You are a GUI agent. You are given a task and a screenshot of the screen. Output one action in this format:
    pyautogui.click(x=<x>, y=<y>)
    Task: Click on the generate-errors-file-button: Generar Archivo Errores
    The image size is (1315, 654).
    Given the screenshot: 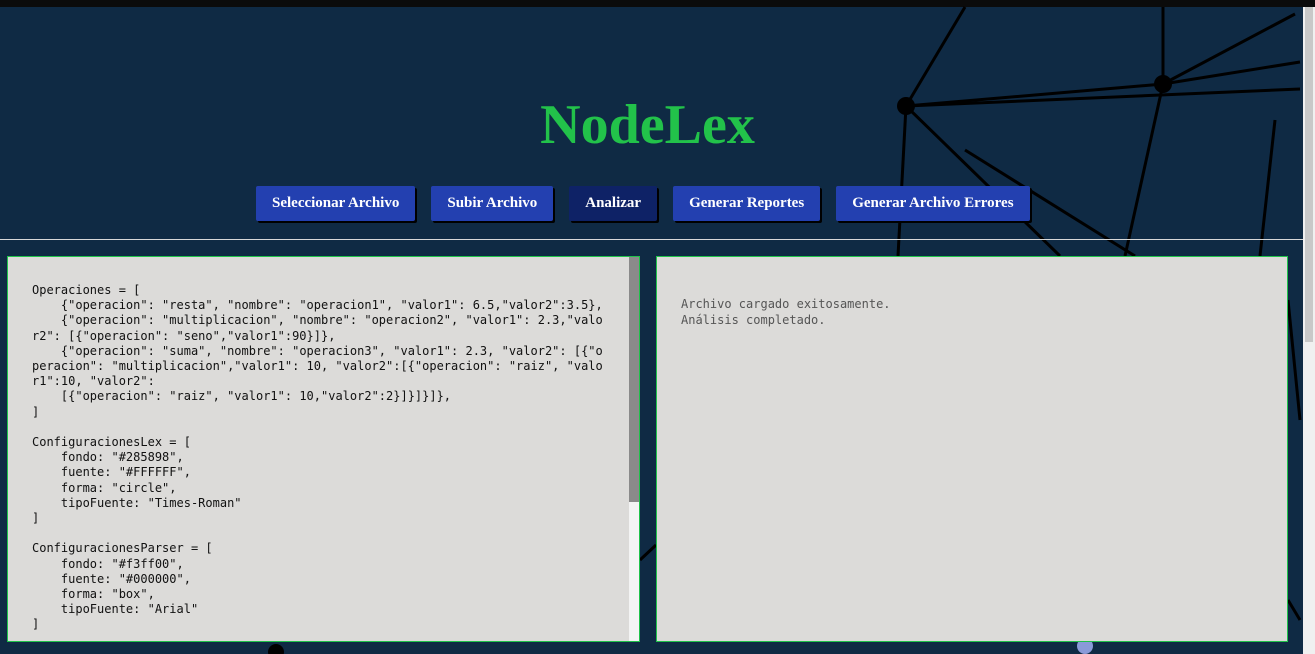 What is the action you would take?
    pyautogui.click(x=933, y=203)
    